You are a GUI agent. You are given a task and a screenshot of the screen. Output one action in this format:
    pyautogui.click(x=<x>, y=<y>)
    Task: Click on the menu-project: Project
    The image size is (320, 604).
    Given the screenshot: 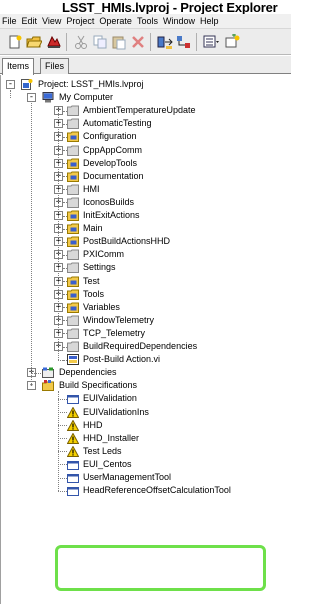 What is the action you would take?
    pyautogui.click(x=80, y=21)
    